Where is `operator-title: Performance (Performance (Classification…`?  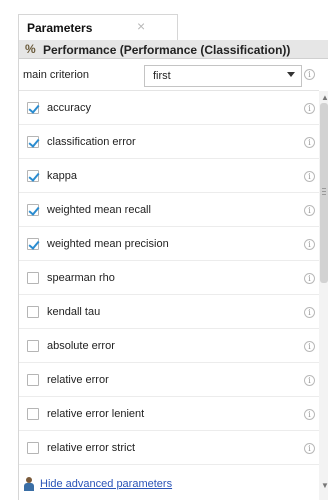
operator-title: Performance (Performance (Classification… is located at coordinates (167, 50).